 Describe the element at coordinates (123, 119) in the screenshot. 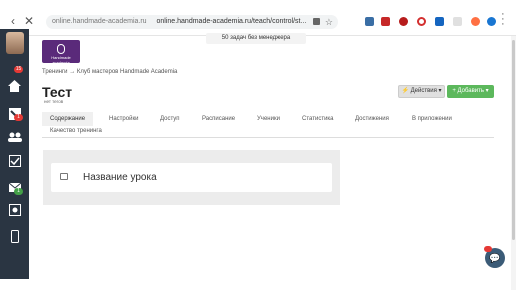

I see `tab-settings: Настройки` at that location.